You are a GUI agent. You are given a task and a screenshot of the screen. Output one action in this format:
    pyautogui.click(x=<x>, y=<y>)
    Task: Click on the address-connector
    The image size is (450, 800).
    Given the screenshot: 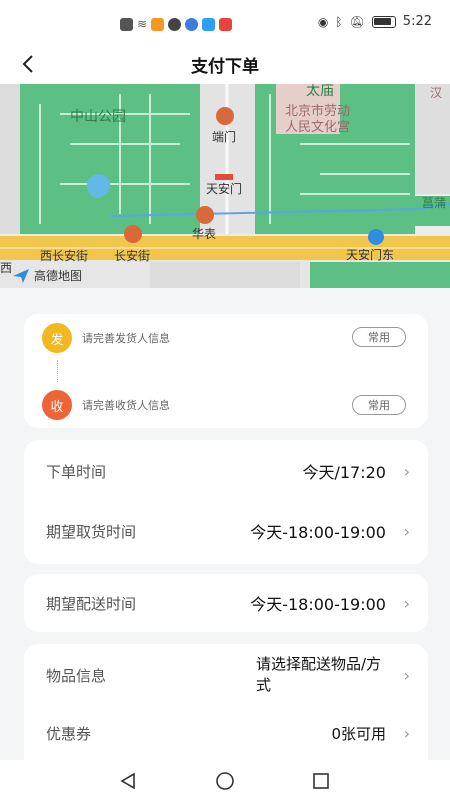 What is the action you would take?
    pyautogui.click(x=57, y=371)
    